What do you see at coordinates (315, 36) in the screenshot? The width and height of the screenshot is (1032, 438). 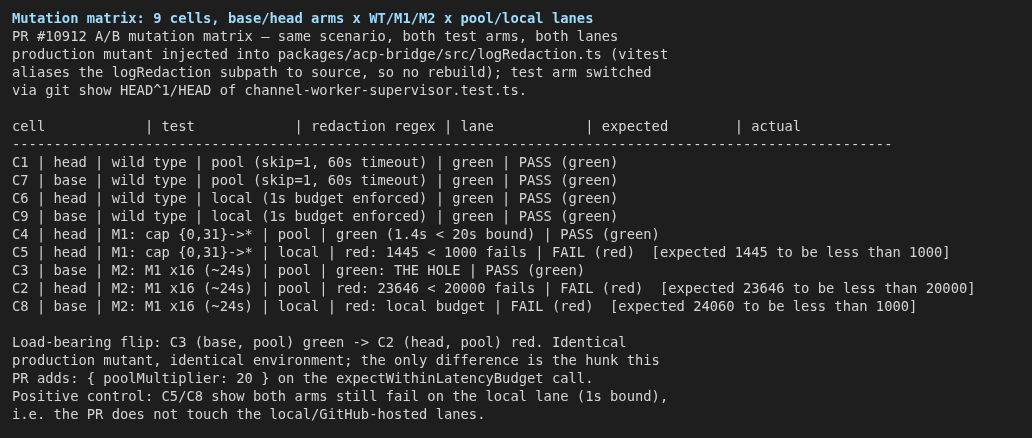 I see `description-line: PR #10912 A/B mutation matrix — same scenario, both test arms, both lanes` at bounding box center [315, 36].